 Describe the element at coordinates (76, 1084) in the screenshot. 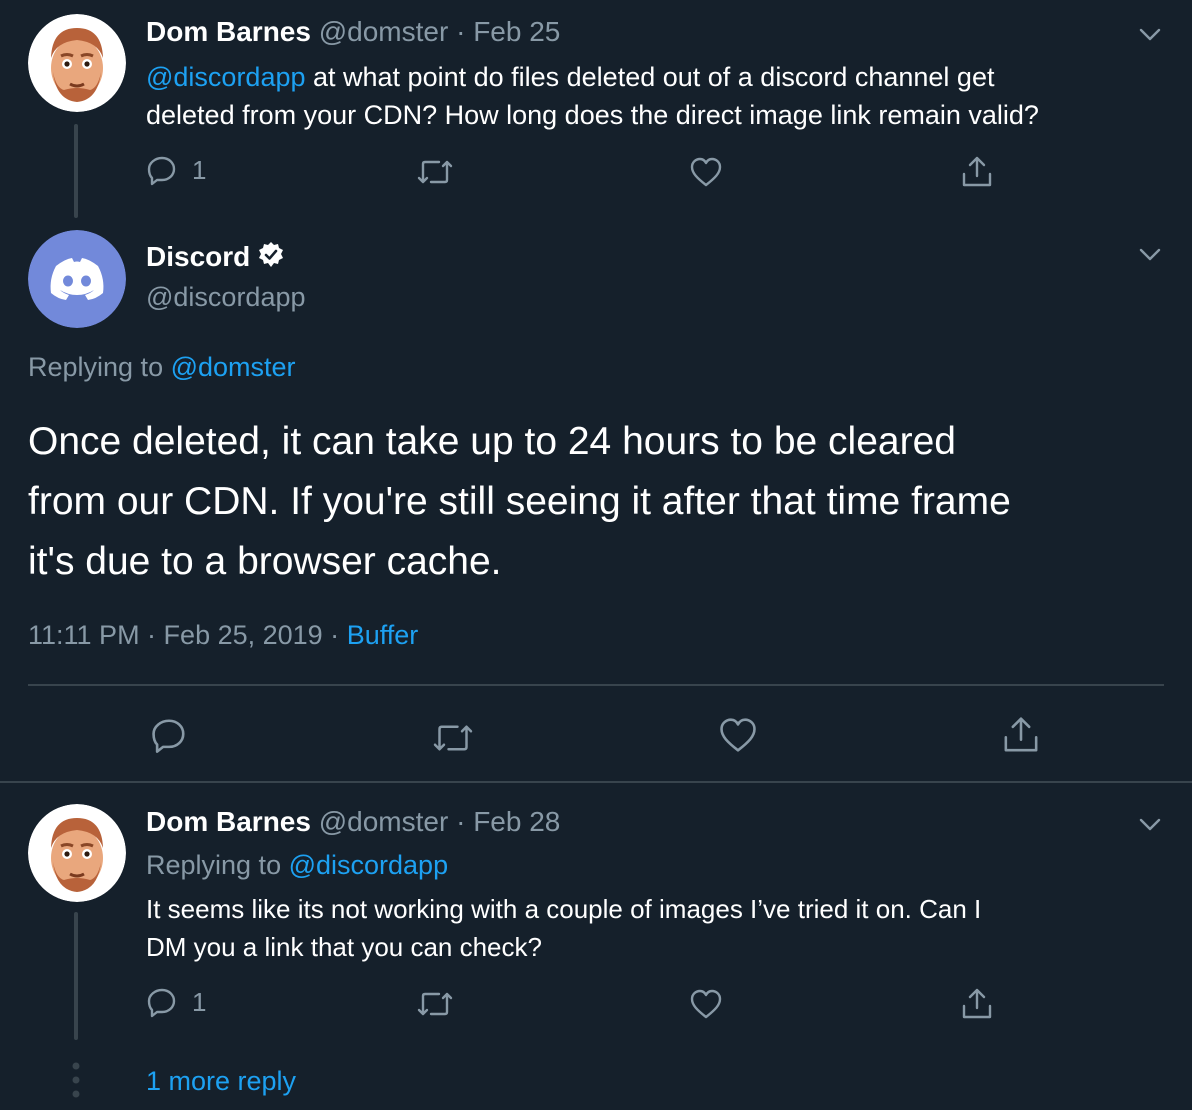

I see `more-replies-dots-icon` at that location.